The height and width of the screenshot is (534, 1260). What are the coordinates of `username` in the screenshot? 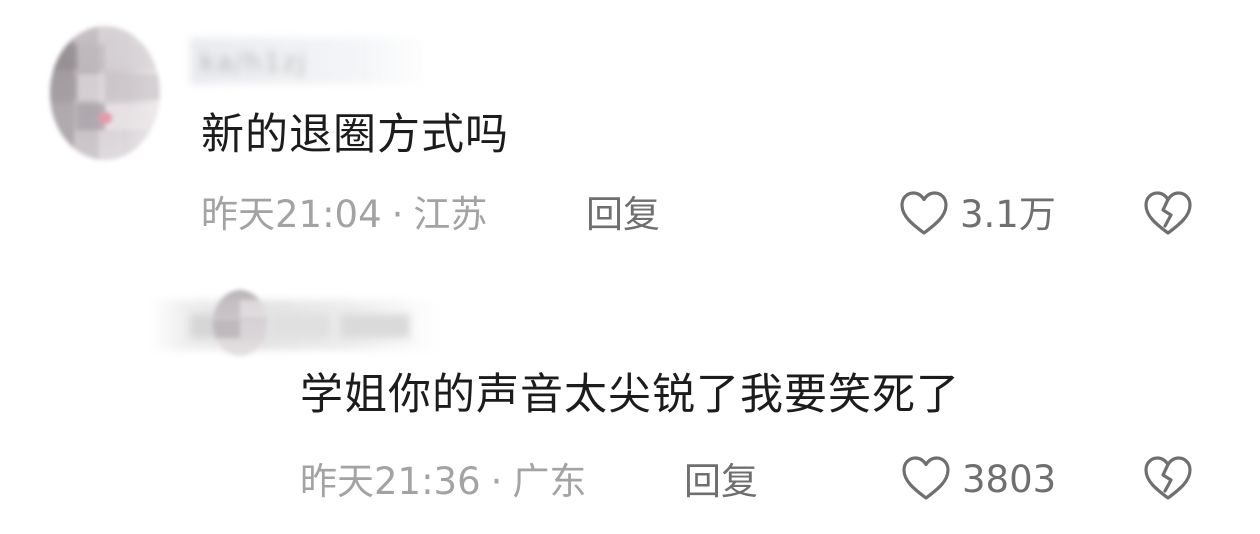 It's located at (295, 325).